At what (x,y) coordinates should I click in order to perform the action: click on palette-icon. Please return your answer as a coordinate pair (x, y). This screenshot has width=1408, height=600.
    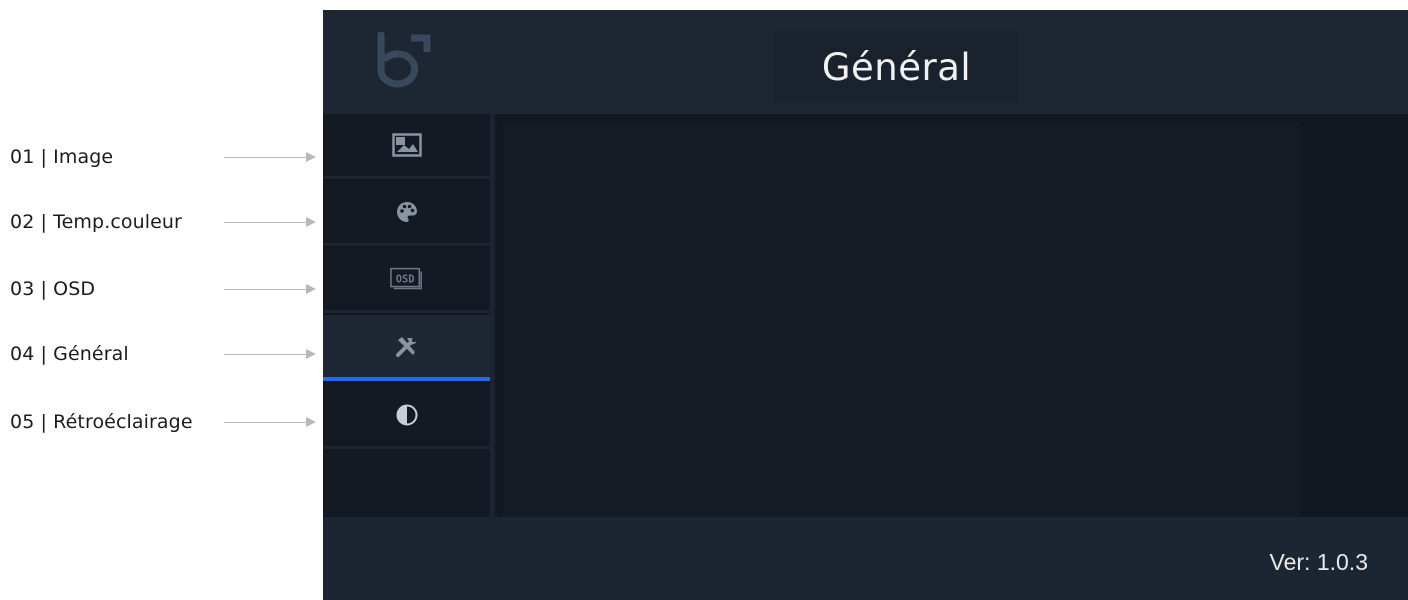
    Looking at the image, I should click on (407, 212).